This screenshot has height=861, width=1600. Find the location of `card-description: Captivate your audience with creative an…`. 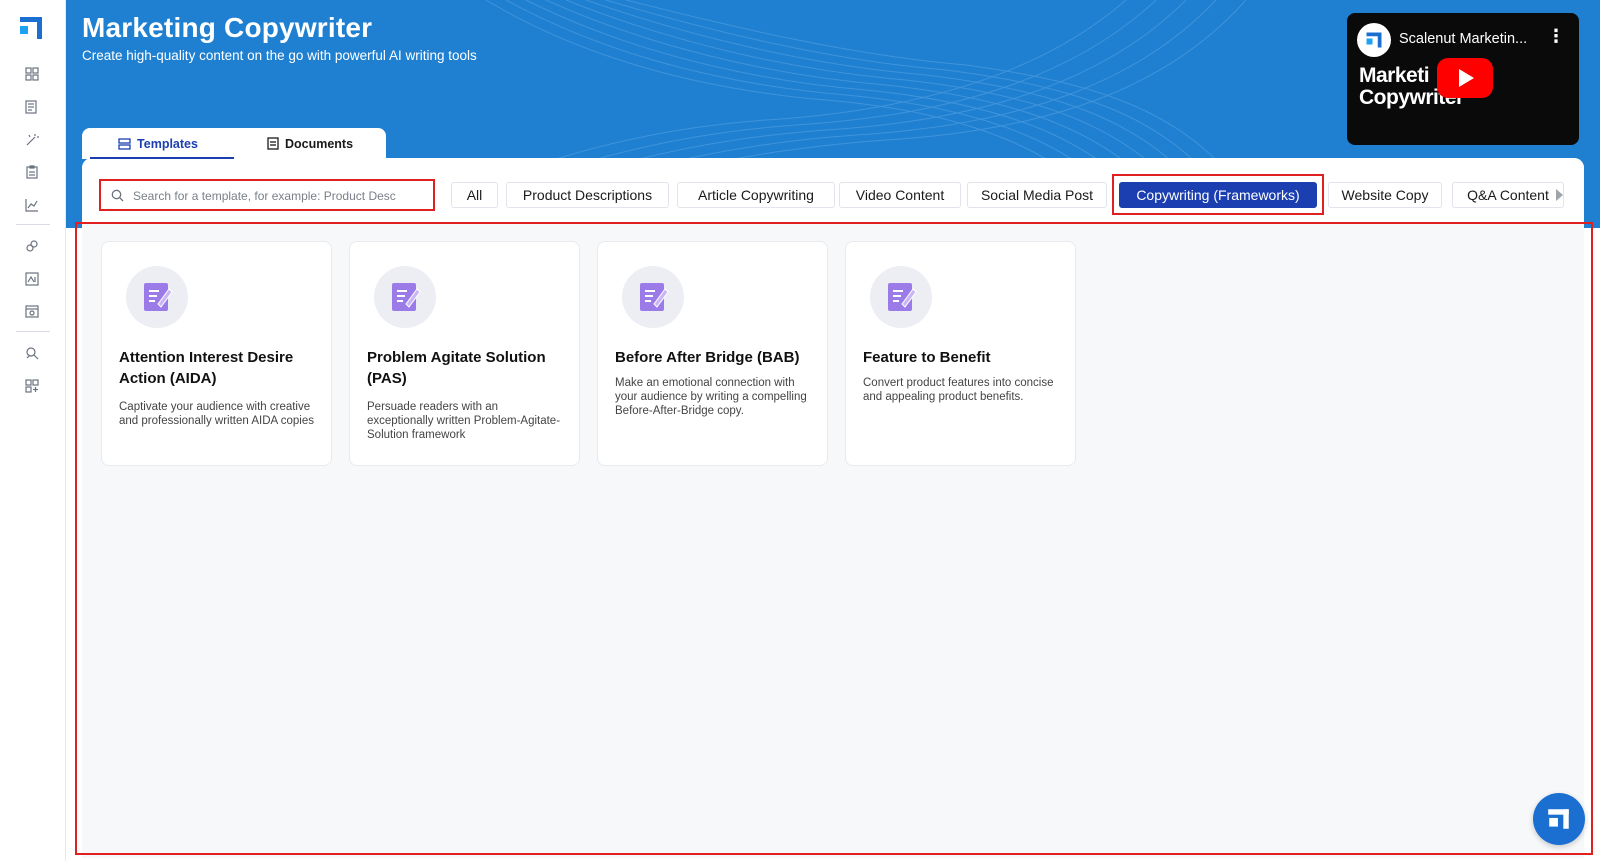

card-description: Captivate your audience with creative an… is located at coordinates (216, 414).